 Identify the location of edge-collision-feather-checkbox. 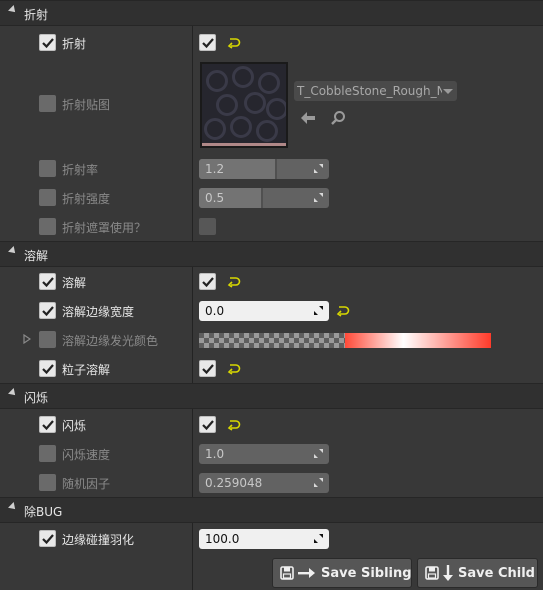
(47, 538).